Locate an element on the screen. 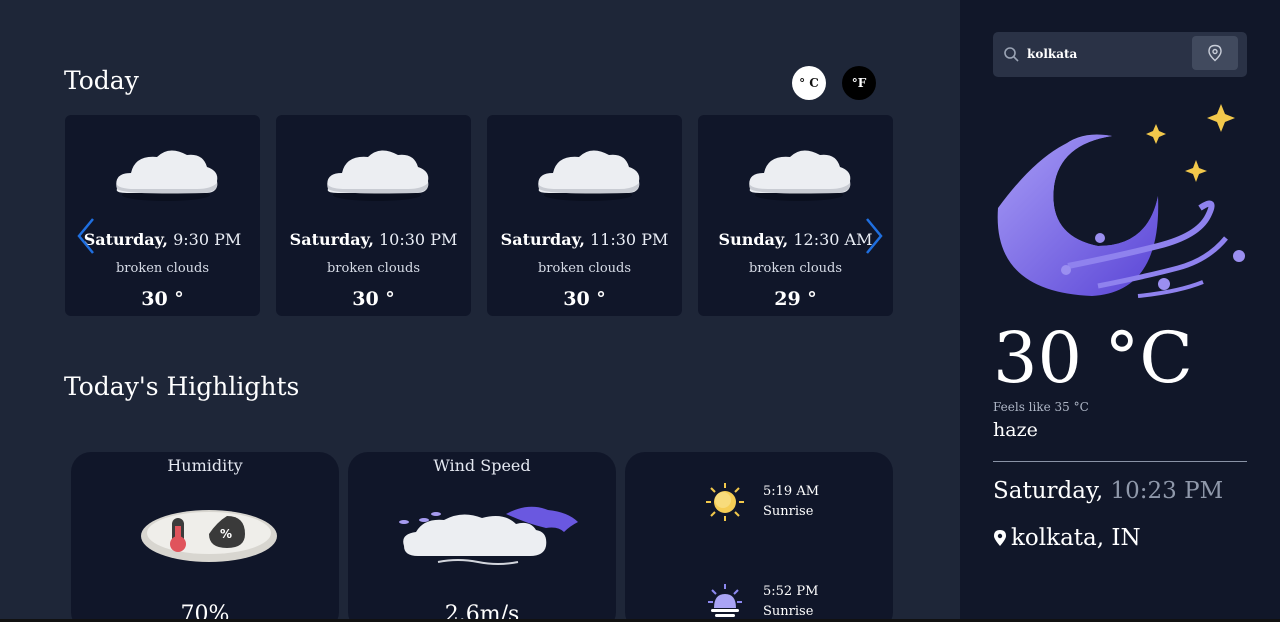 The height and width of the screenshot is (622, 1280). humidity-card: Humidity % 70% is located at coordinates (205, 537).